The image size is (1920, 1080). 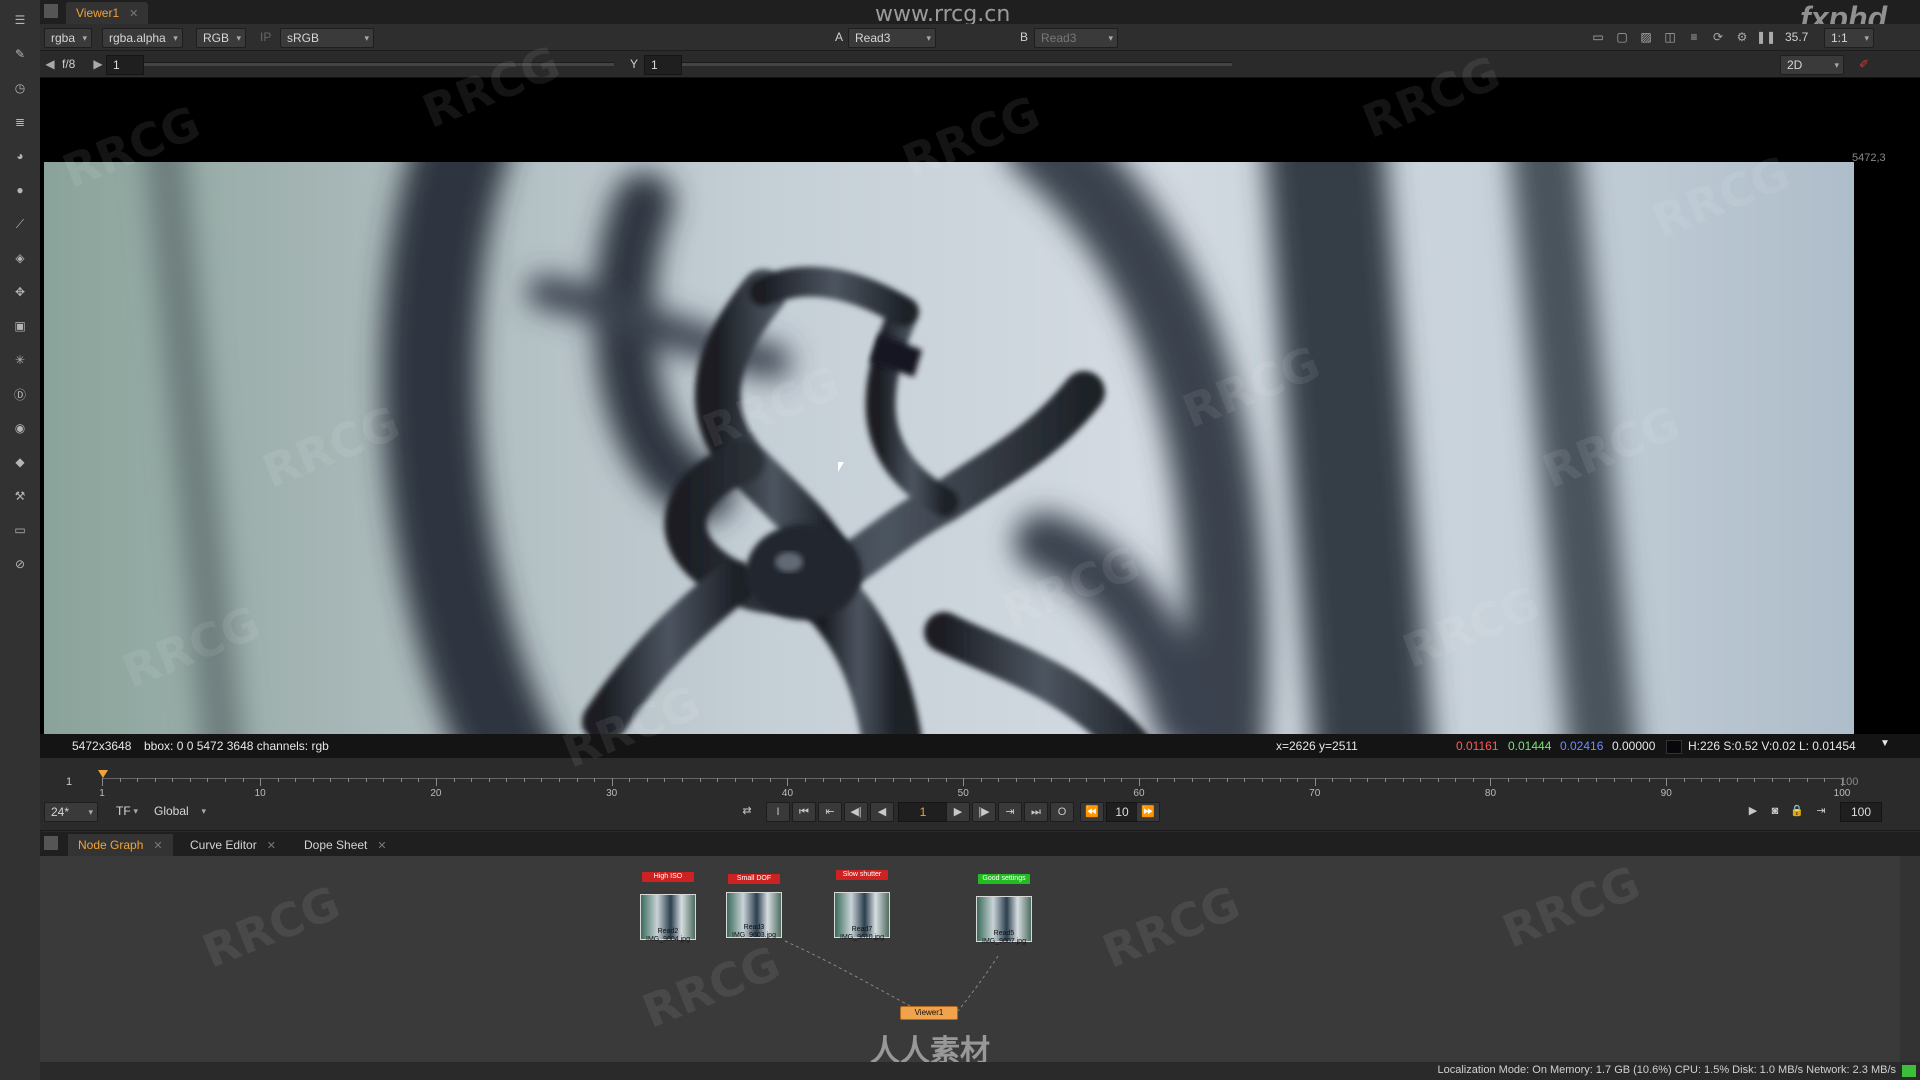 I want to click on metadata-icon: ◆, so click(x=20, y=462).